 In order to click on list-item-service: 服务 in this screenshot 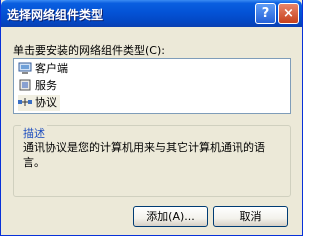, I will do `click(39, 86)`.